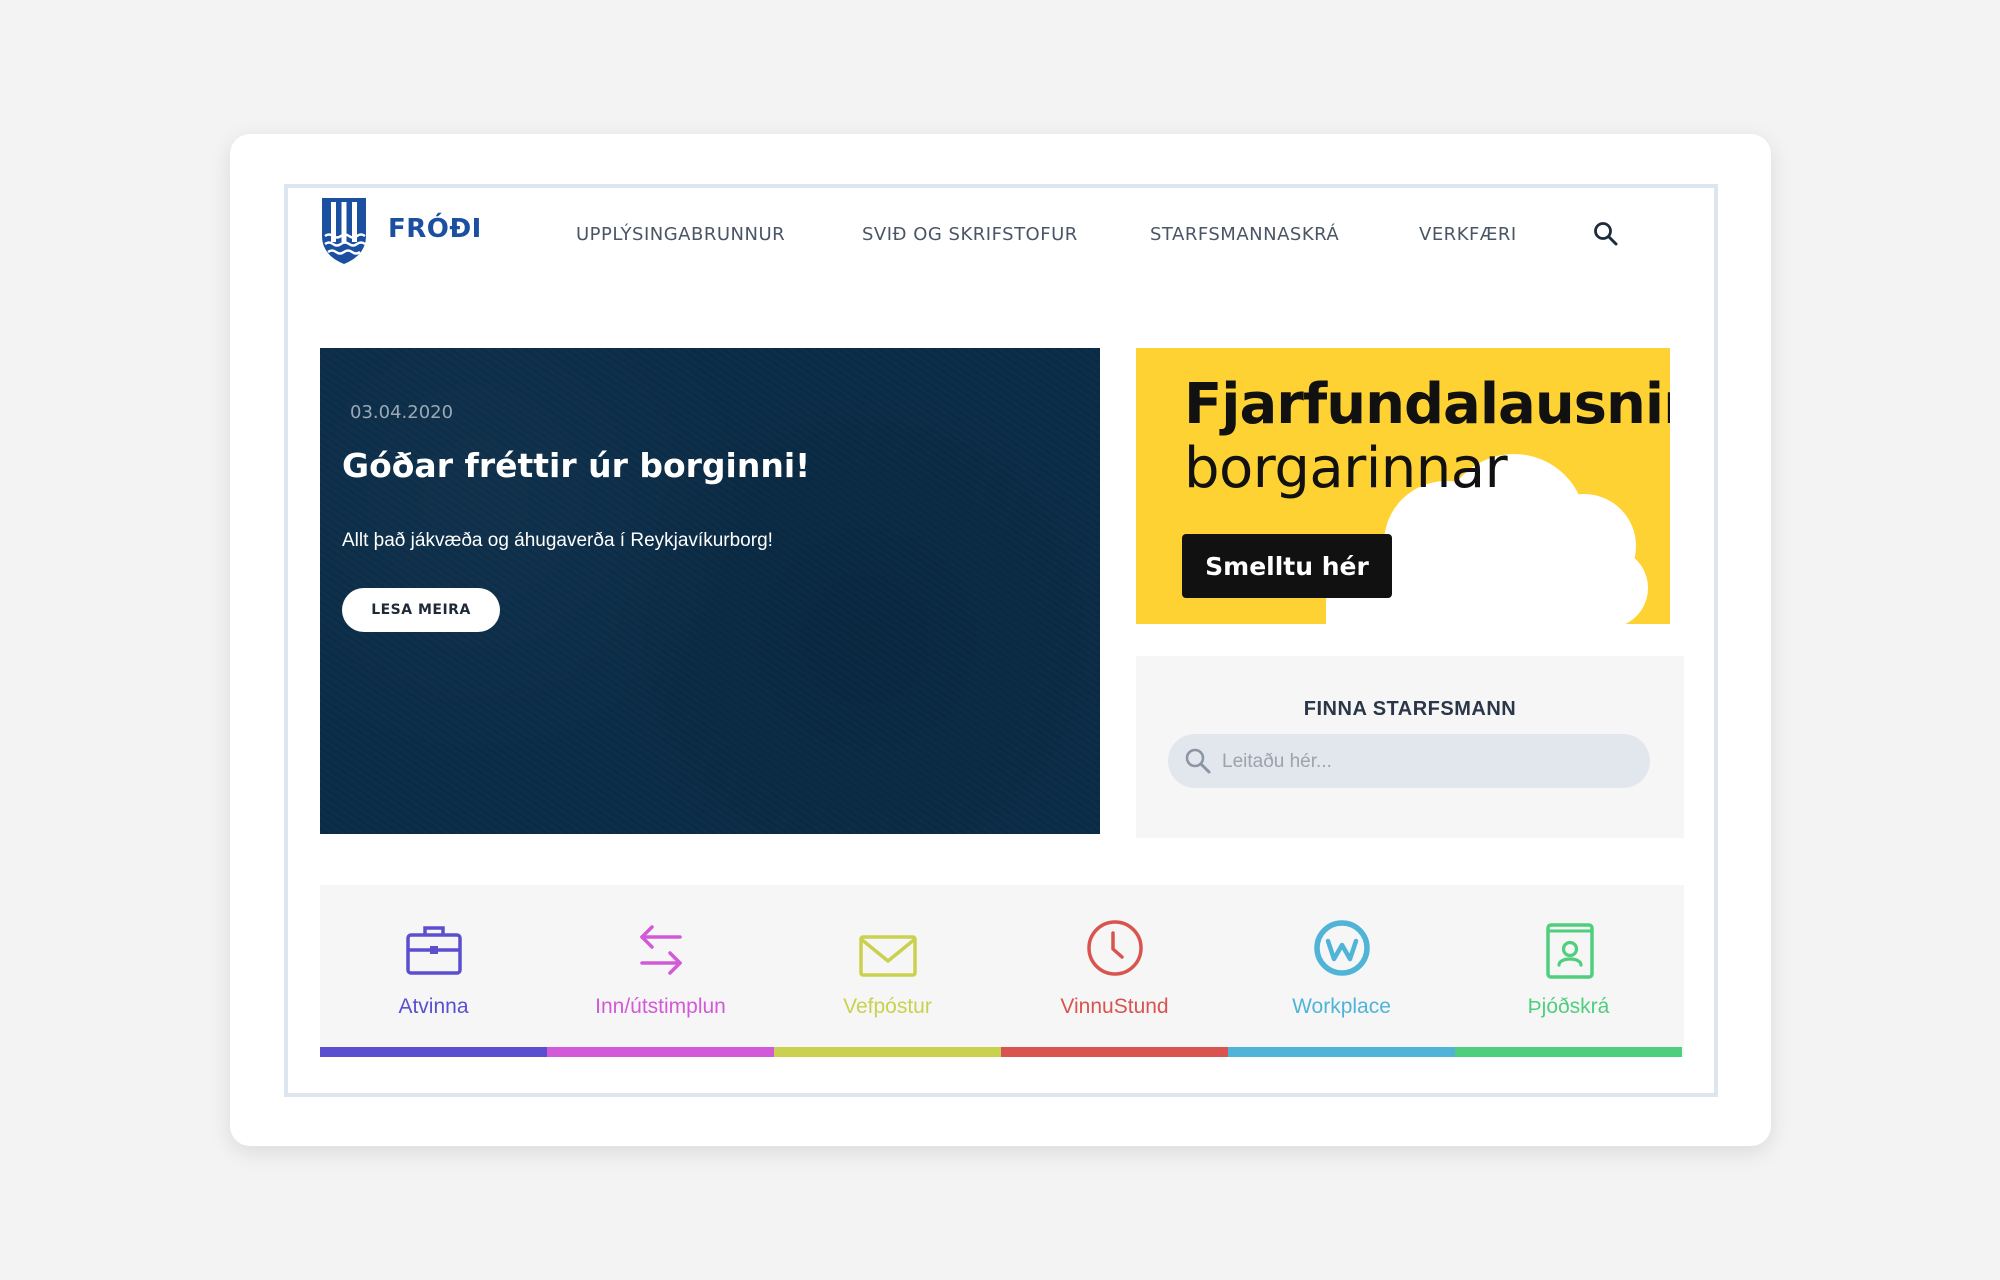 Image resolution: width=2000 pixels, height=1280 pixels. Describe the element at coordinates (1244, 234) in the screenshot. I see `nav-item-starfsmannaskra: STARFSMANNASKRÁ` at that location.